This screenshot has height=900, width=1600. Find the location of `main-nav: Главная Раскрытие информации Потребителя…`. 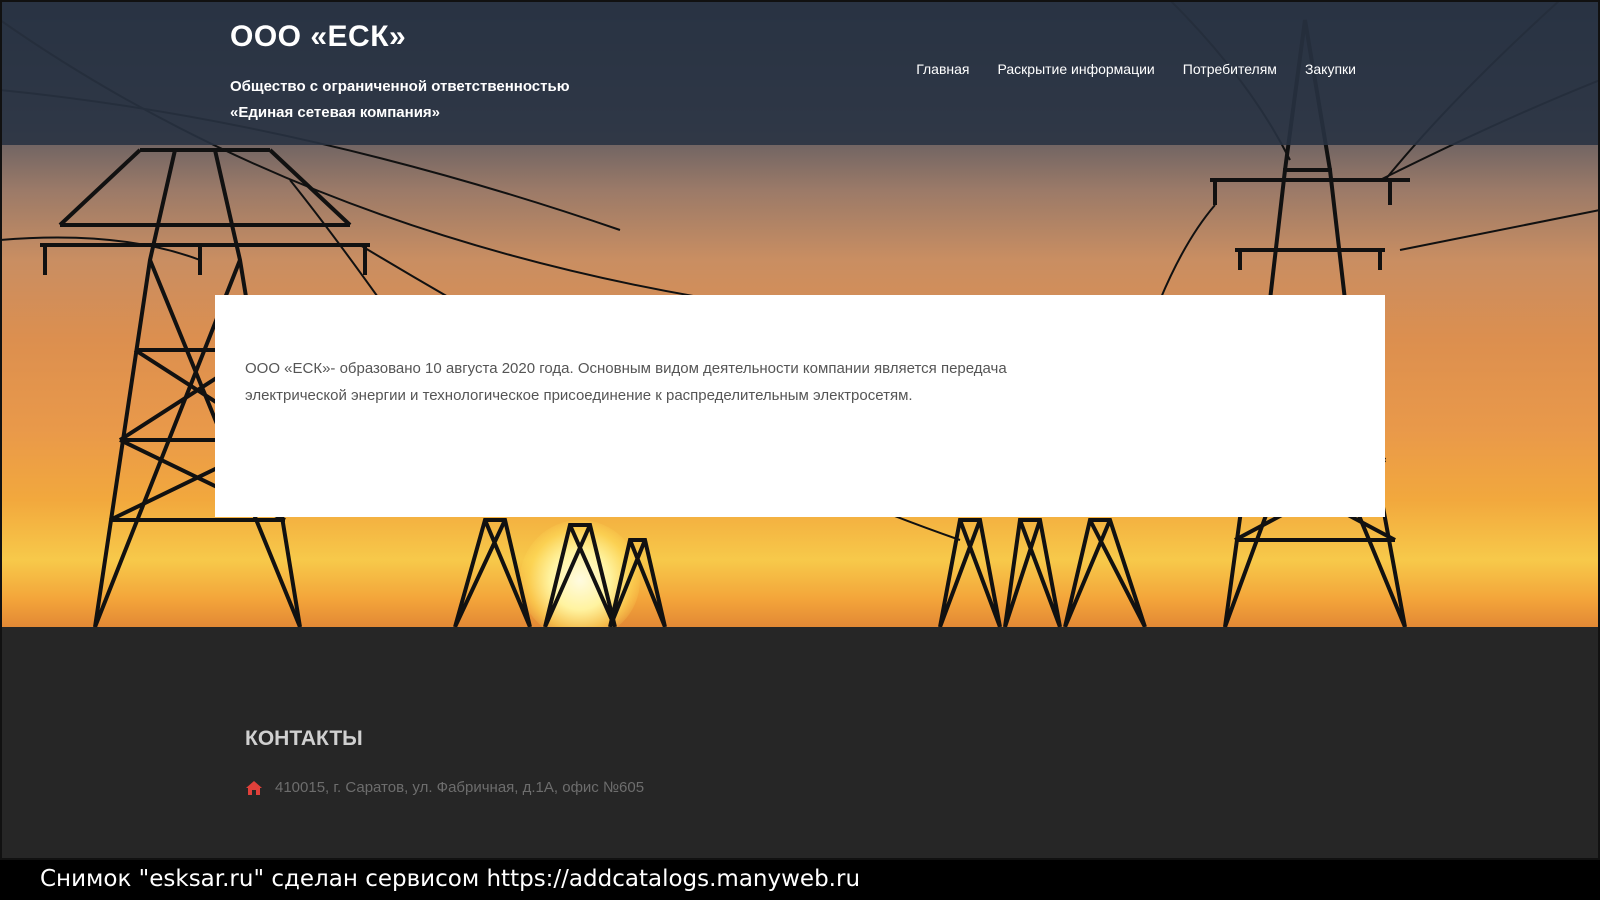

main-nav: Главная Раскрытие информации Потребителя… is located at coordinates (1136, 69).